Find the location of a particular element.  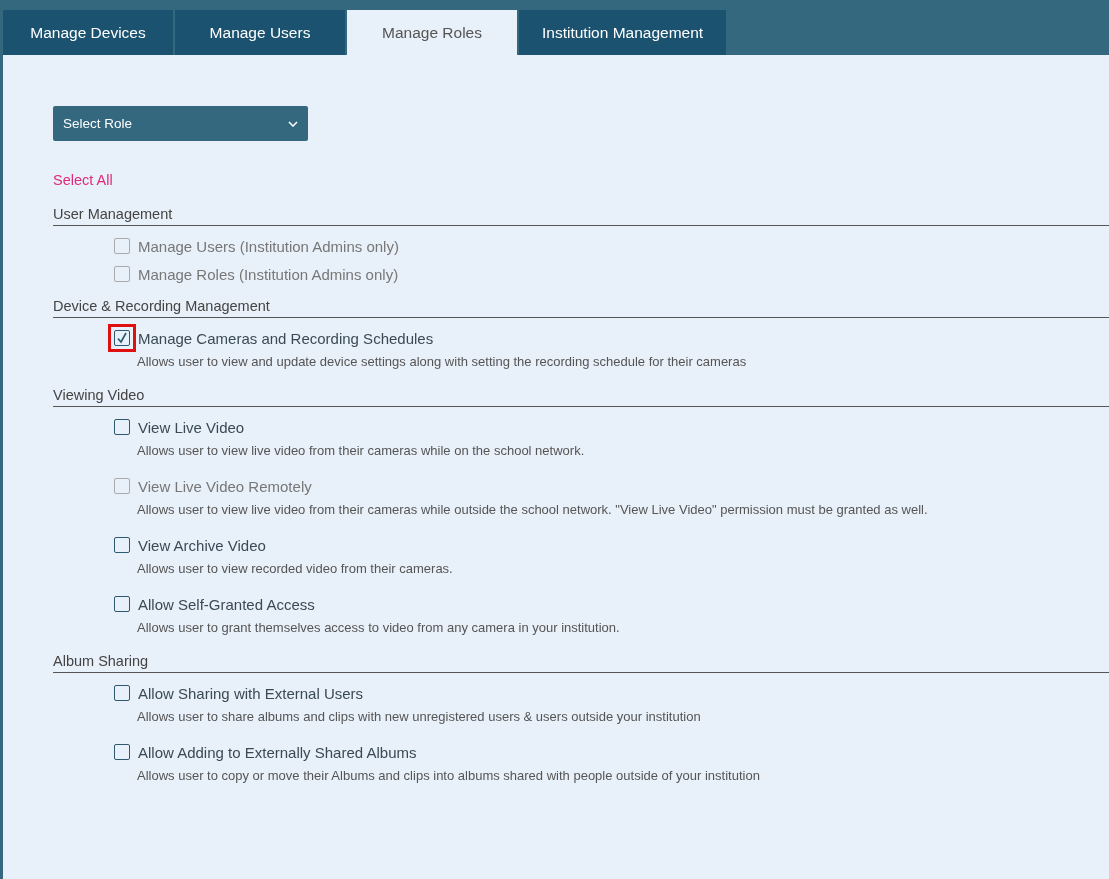

section-heading: Viewing Video is located at coordinates (581, 397).